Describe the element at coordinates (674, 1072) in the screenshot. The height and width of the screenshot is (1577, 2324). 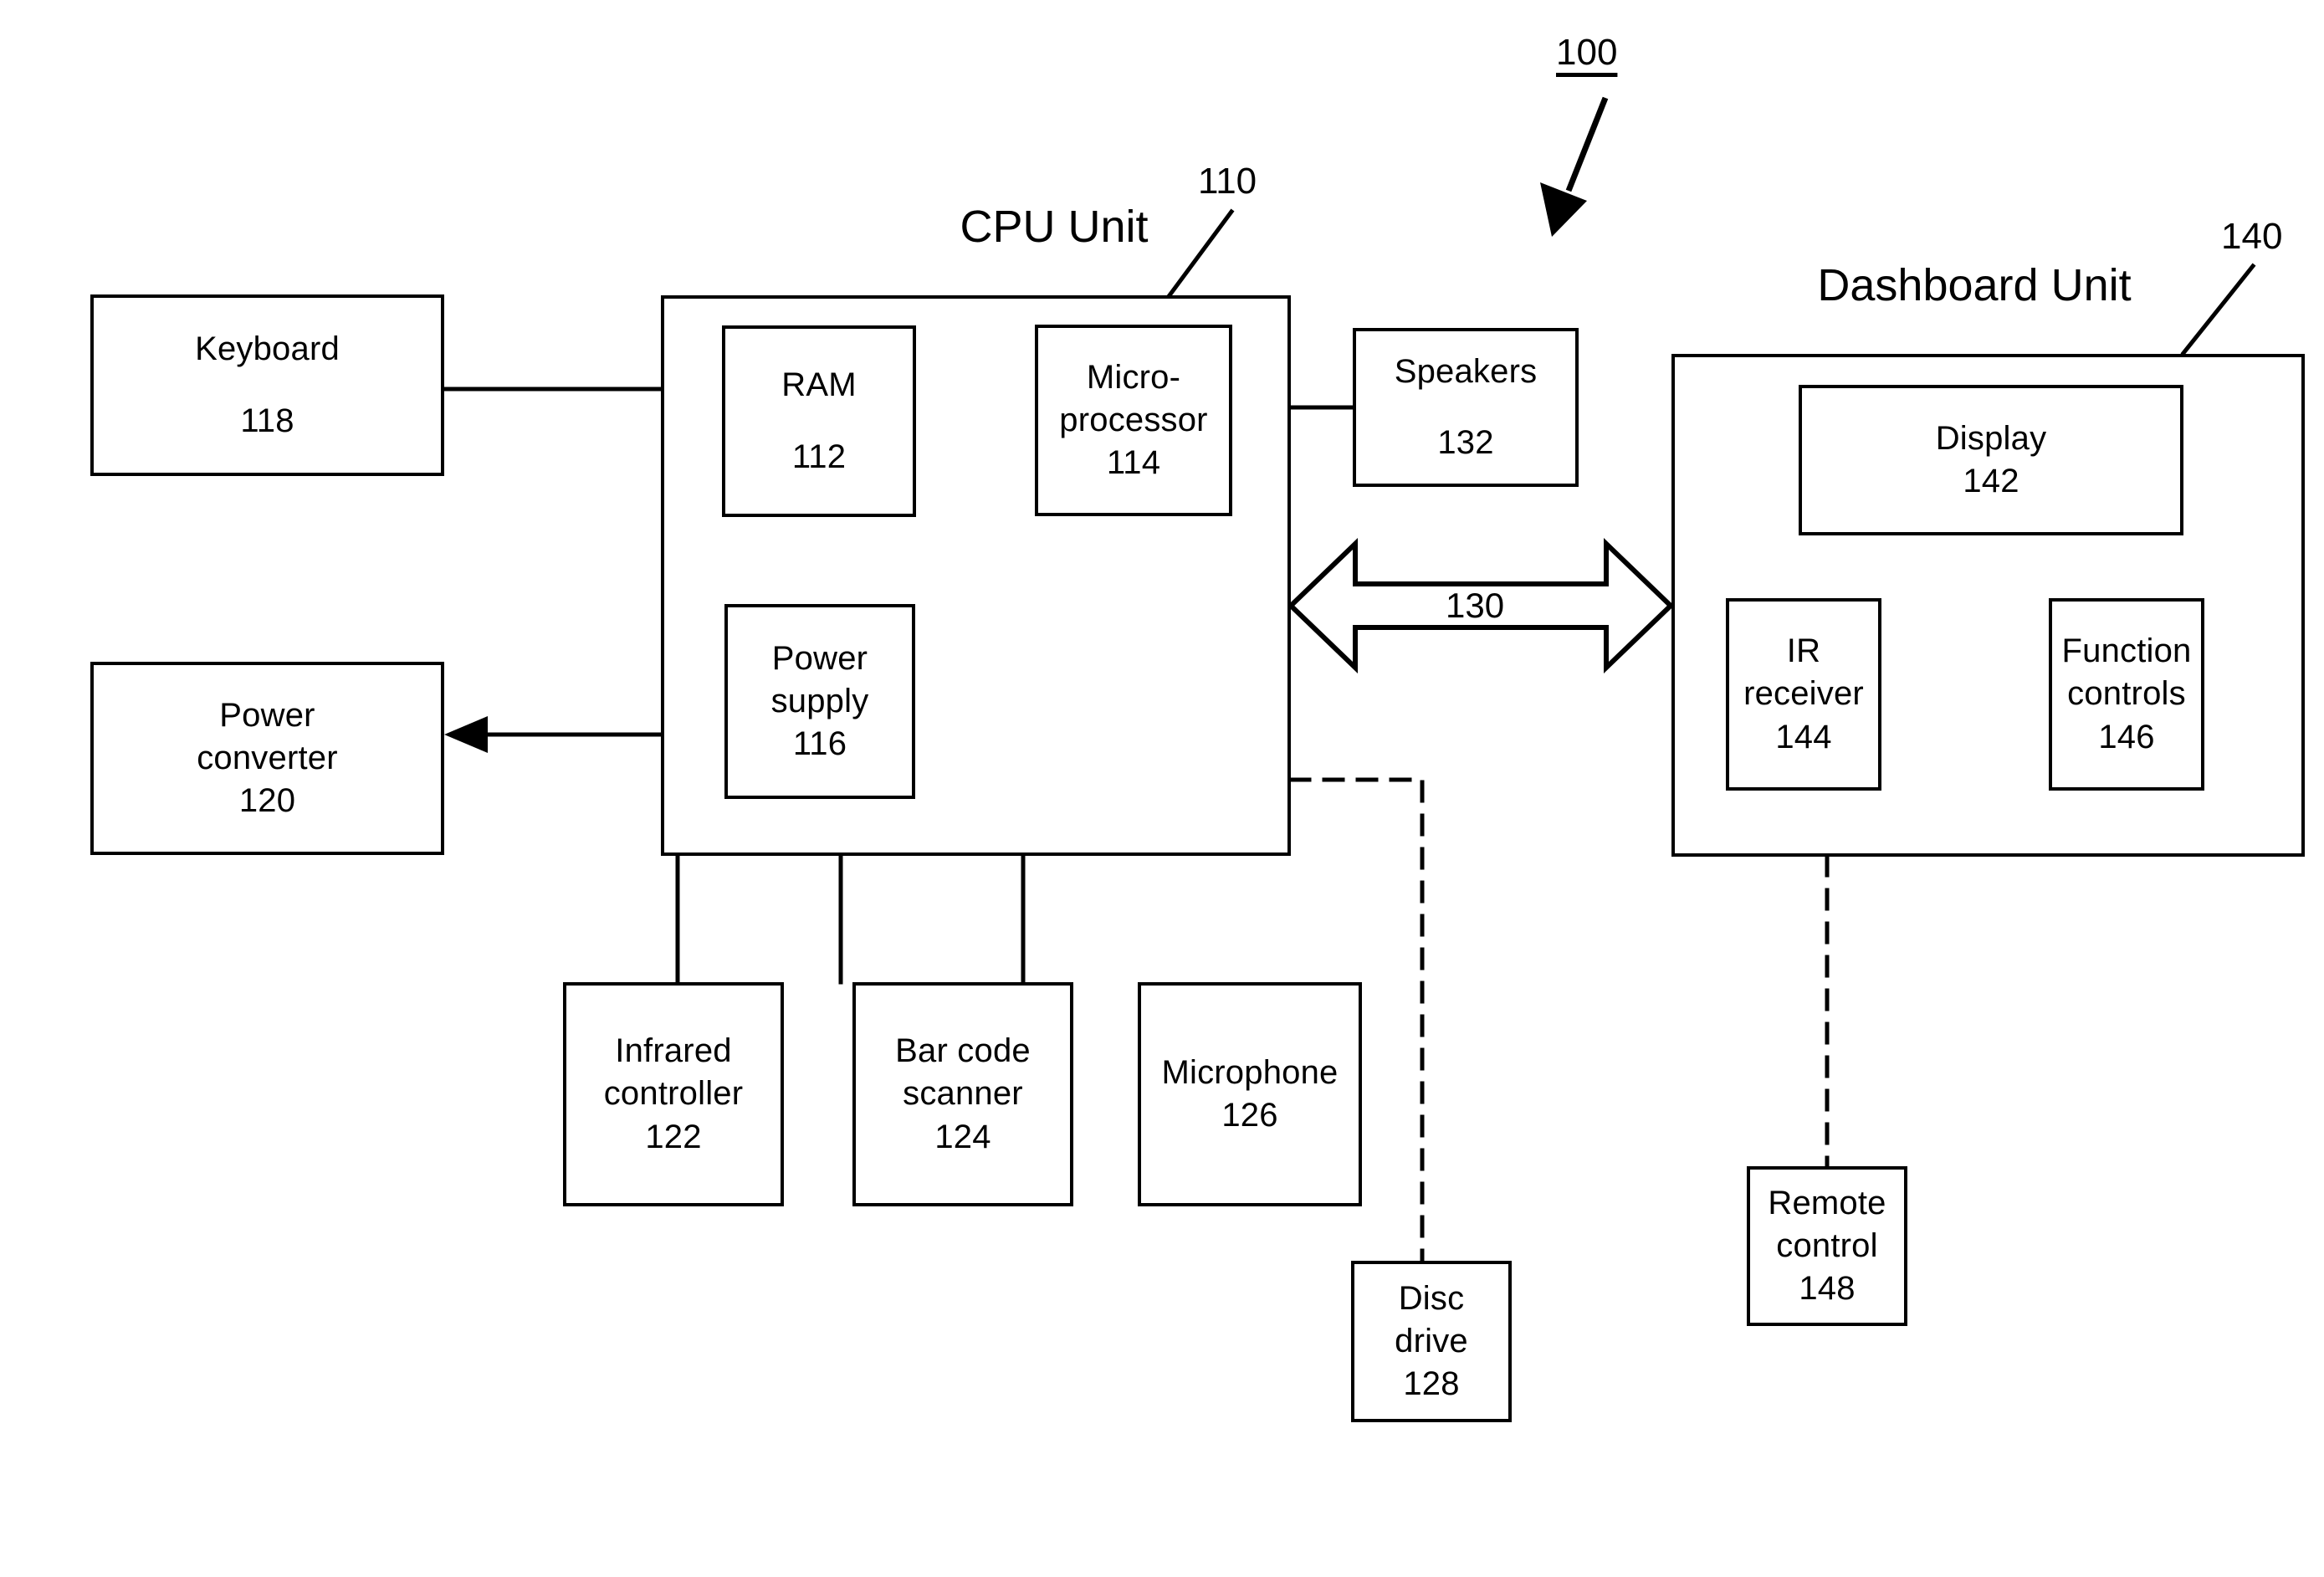
I see `infrared-controller-label: Infrared controller` at that location.